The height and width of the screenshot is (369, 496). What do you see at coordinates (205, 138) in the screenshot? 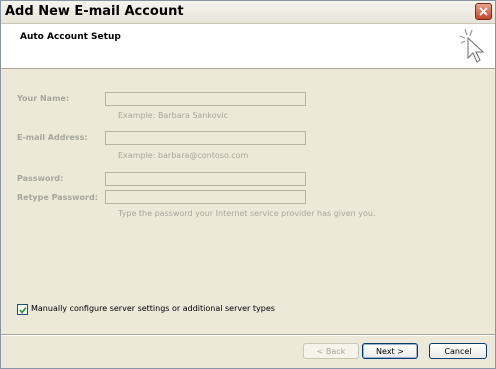
I see `email-address-field` at bounding box center [205, 138].